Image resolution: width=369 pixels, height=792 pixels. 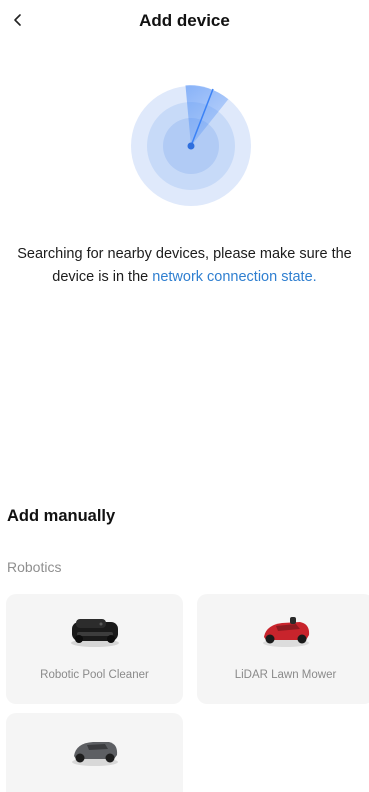 I want to click on device-label-lidar-lawn-mower: LiDAR Lawn Mower, so click(x=285, y=675).